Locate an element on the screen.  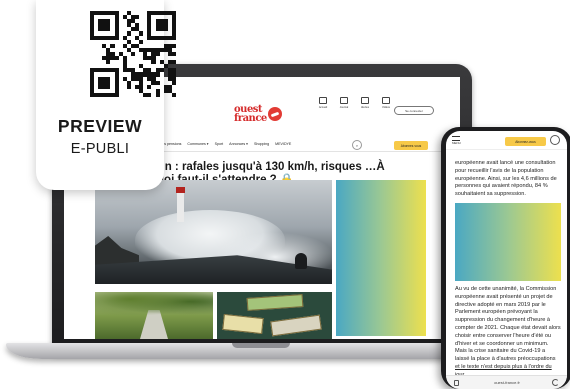
ad-banner is located at coordinates (381, 258).